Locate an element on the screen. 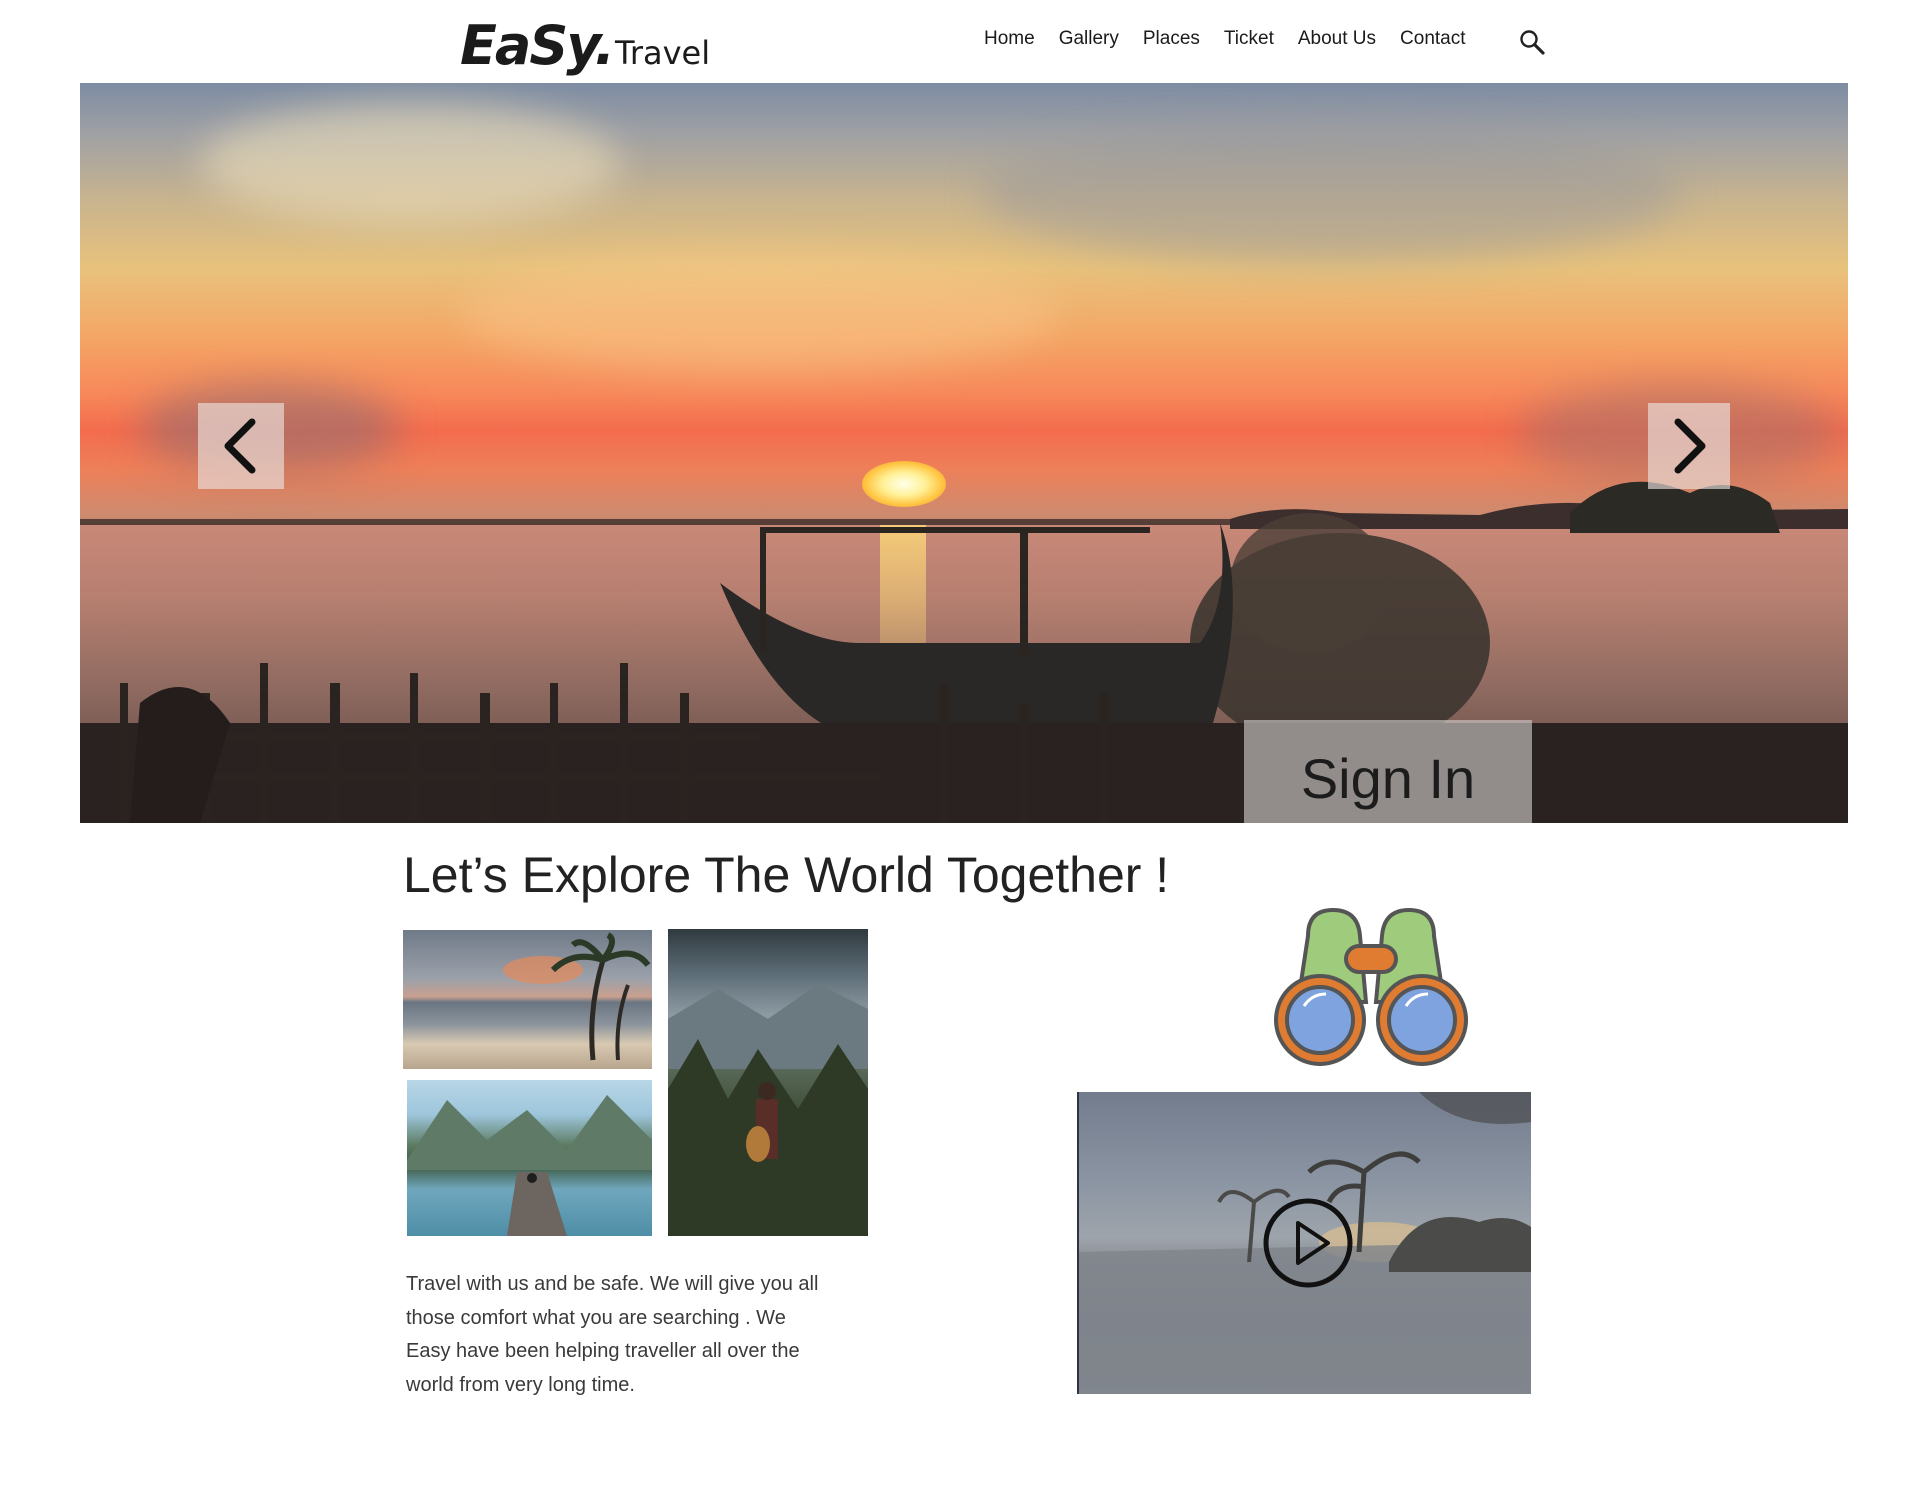 The image size is (1920, 1500). gallery-photo-forest is located at coordinates (768, 1082).